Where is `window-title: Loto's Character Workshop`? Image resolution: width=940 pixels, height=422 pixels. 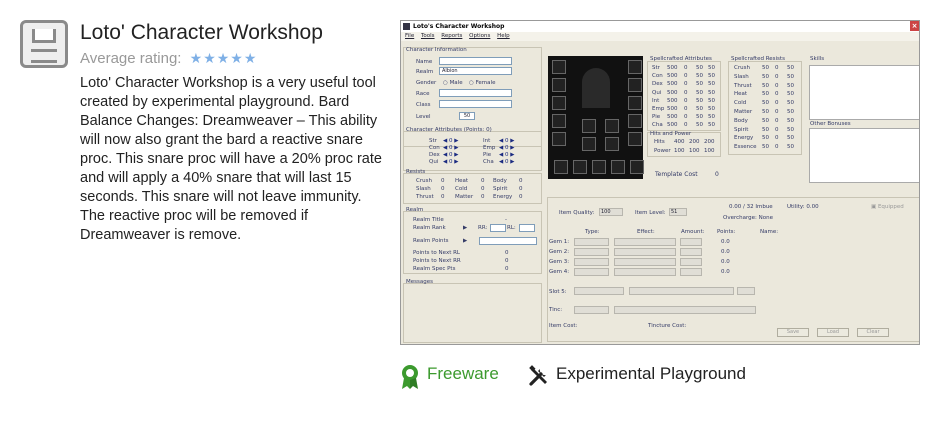
window-title: Loto's Character Workshop is located at coordinates (459, 26).